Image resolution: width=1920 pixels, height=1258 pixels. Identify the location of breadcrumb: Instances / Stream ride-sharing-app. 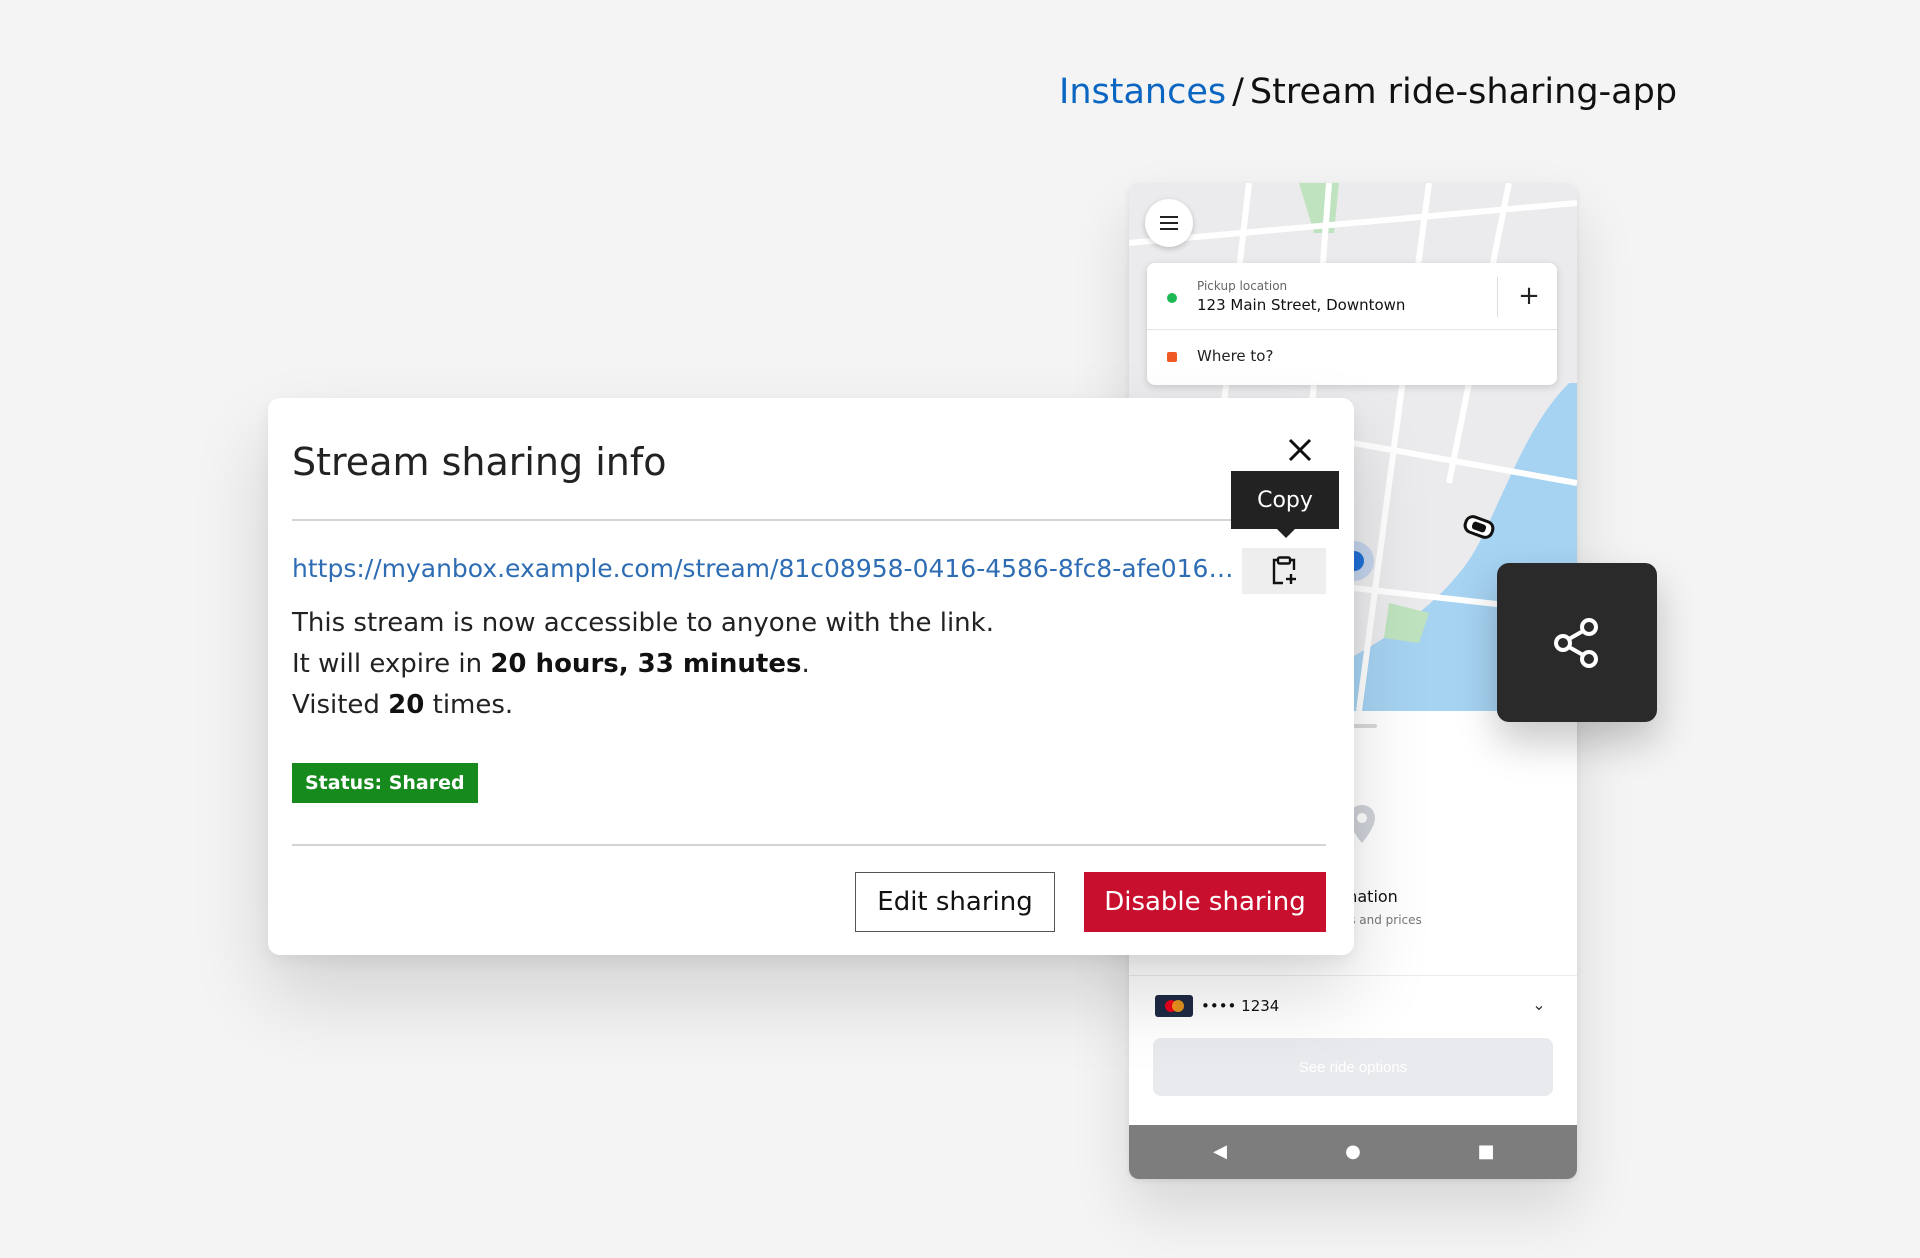
(1368, 92).